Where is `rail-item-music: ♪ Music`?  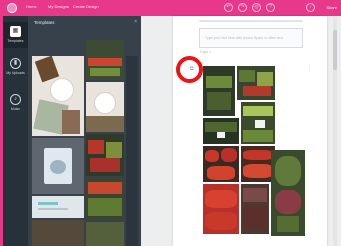 rail-item-music: ♪ Music is located at coordinates (15, 103).